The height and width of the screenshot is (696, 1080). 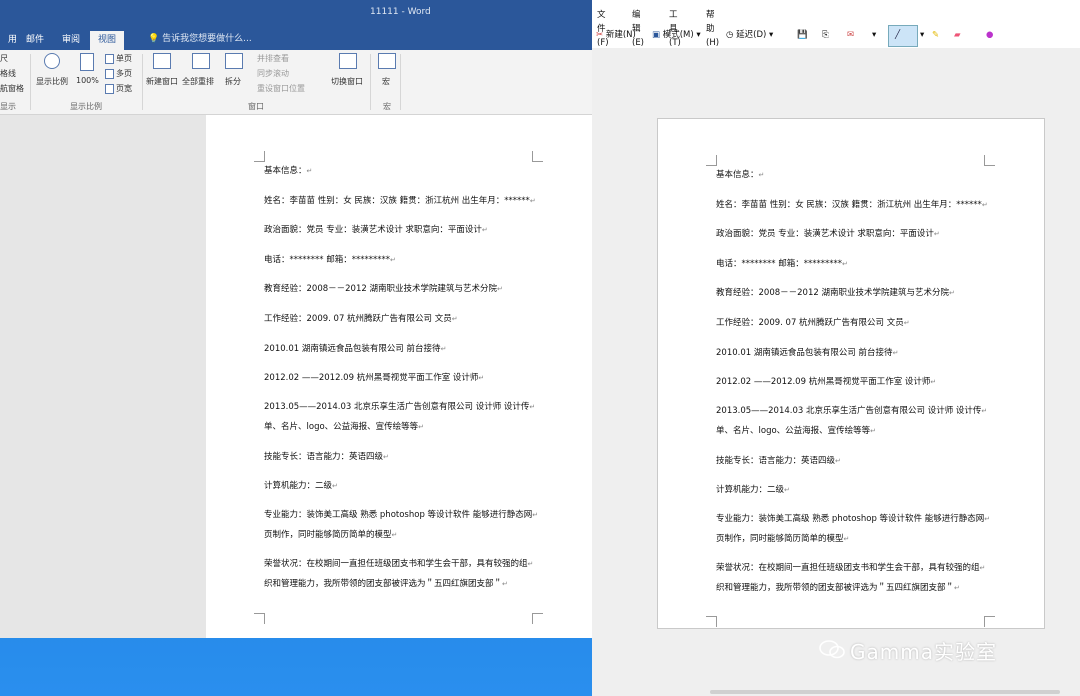 I want to click on word-doc-line: 政治面貌：党员 专业：装潢艺术设计 求职意向：平面设计↵, so click(x=376, y=230).